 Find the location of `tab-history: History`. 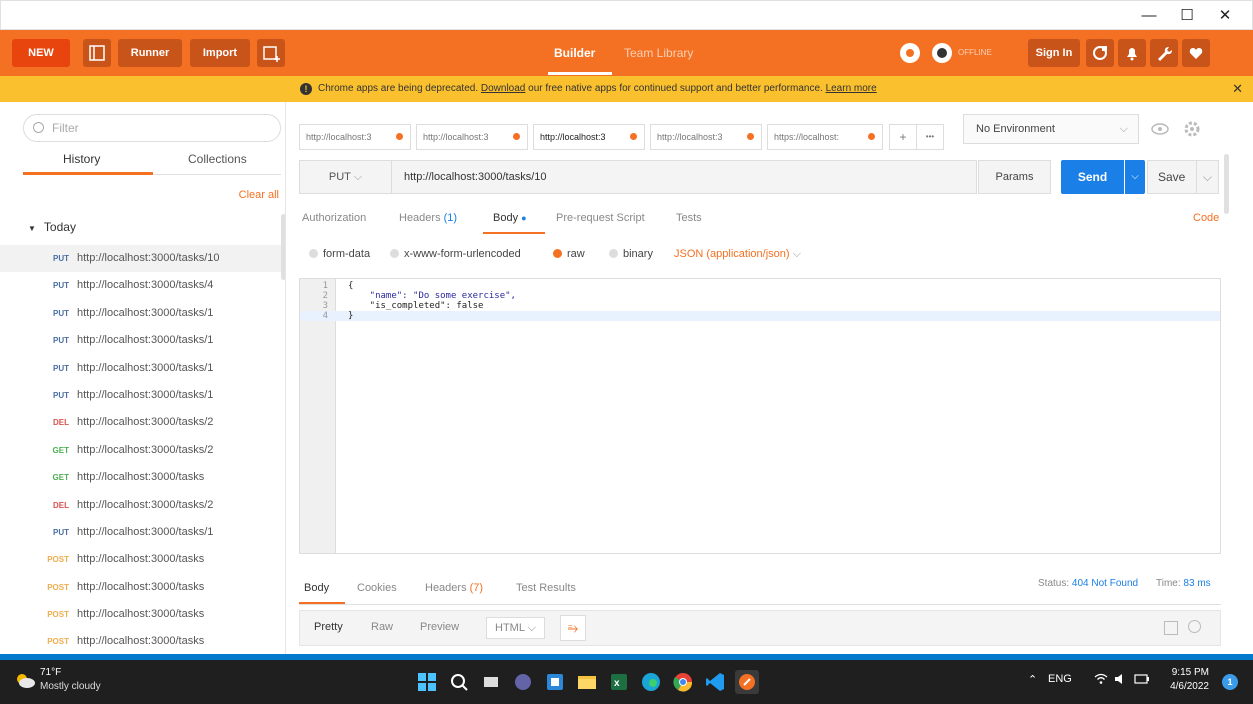

tab-history: History is located at coordinates (81, 159).